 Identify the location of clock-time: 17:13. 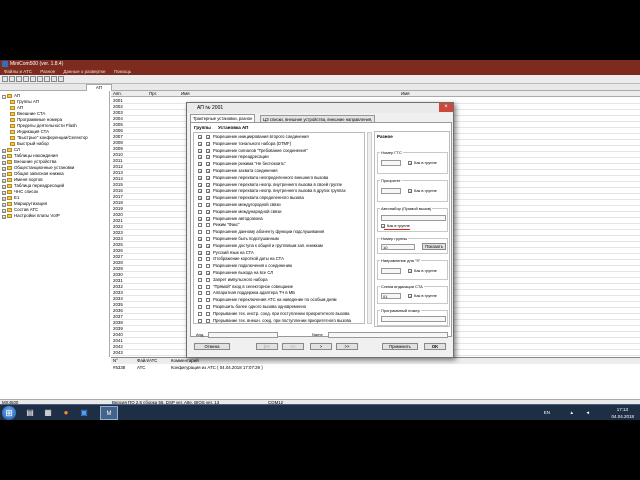
(622, 409).